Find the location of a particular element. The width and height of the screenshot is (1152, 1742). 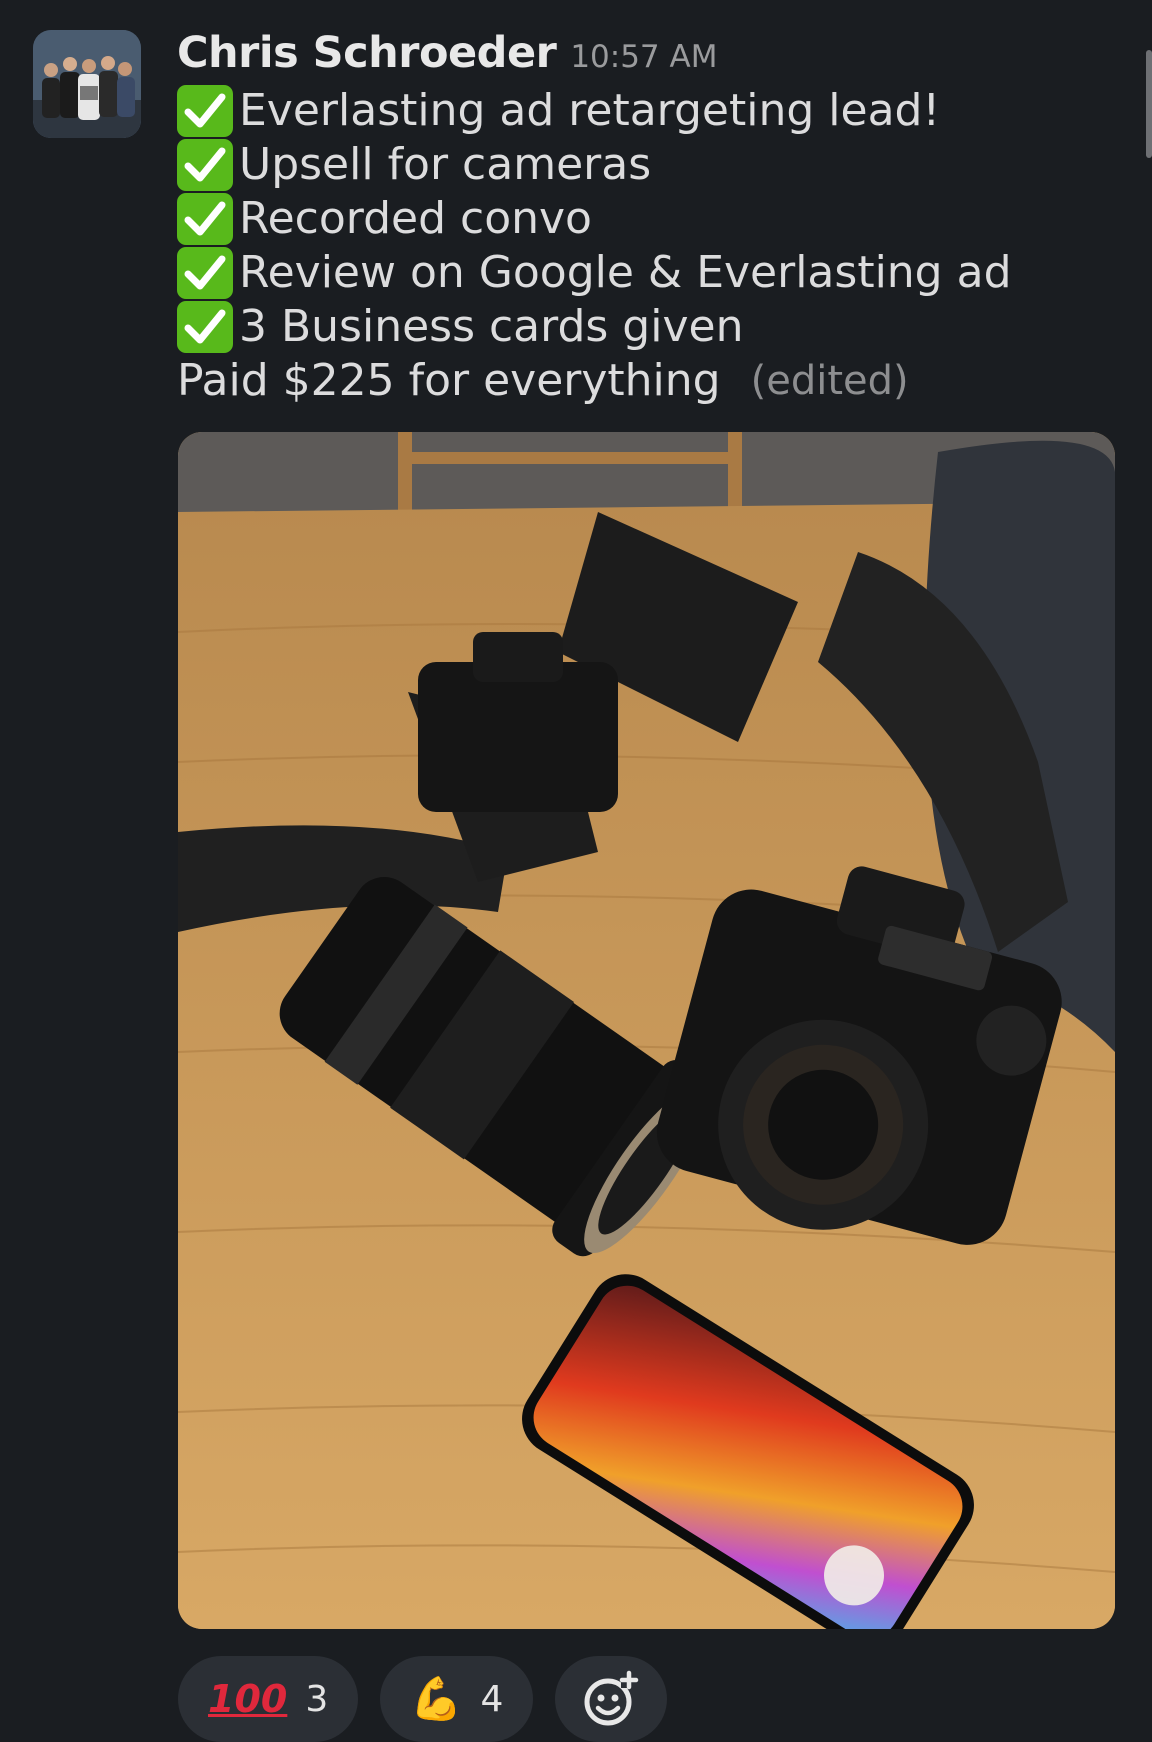

message-line: 3 Business cards given is located at coordinates (637, 327).